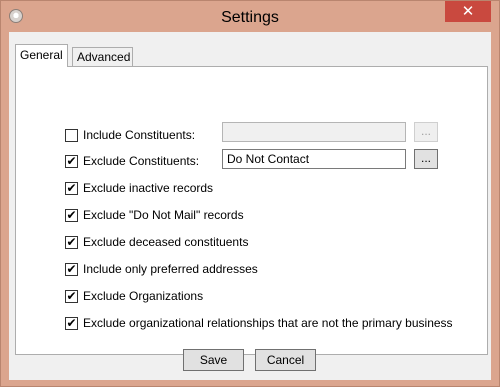  Describe the element at coordinates (251, 296) in the screenshot. I see `option-exclude-organizations: ✔ Exclude Organizations` at that location.